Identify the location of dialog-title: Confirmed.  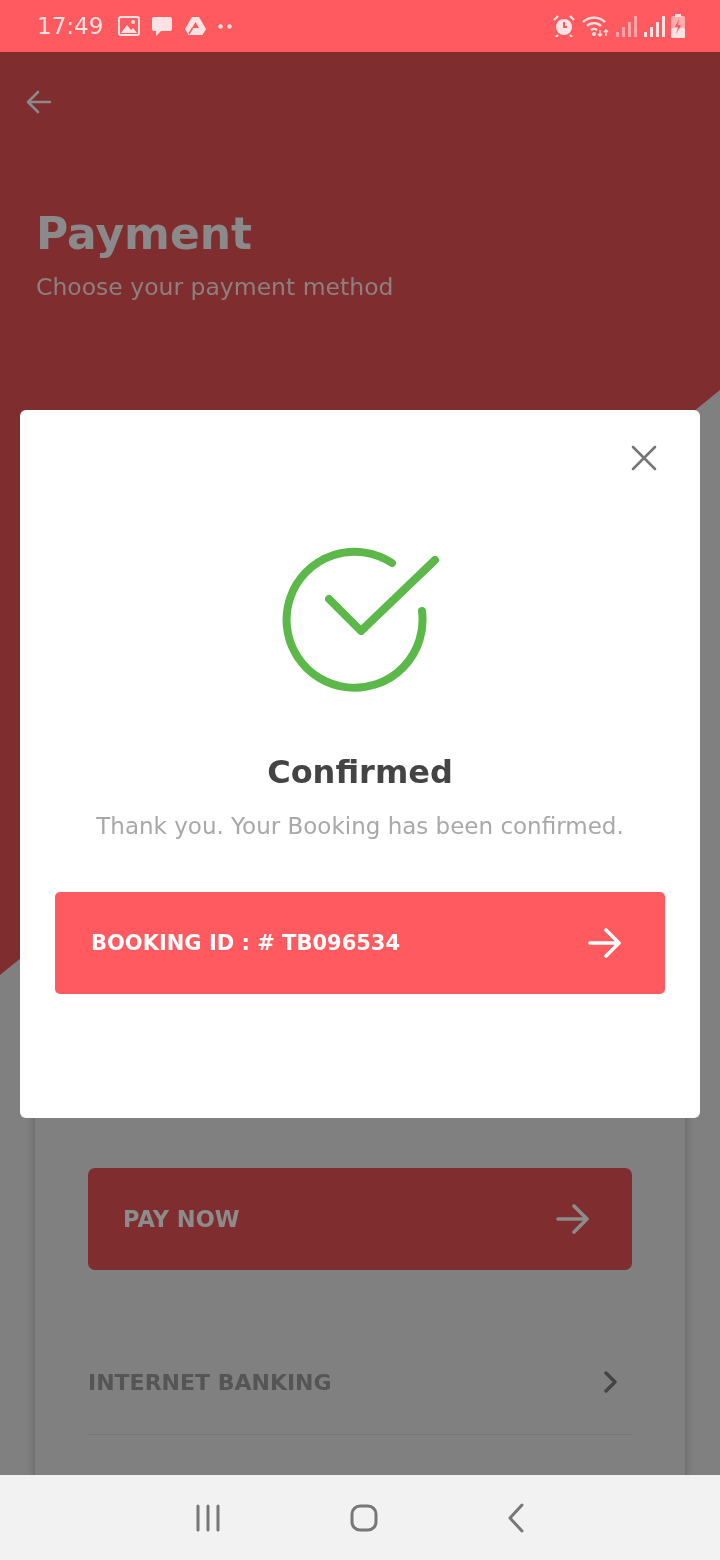
(360, 772).